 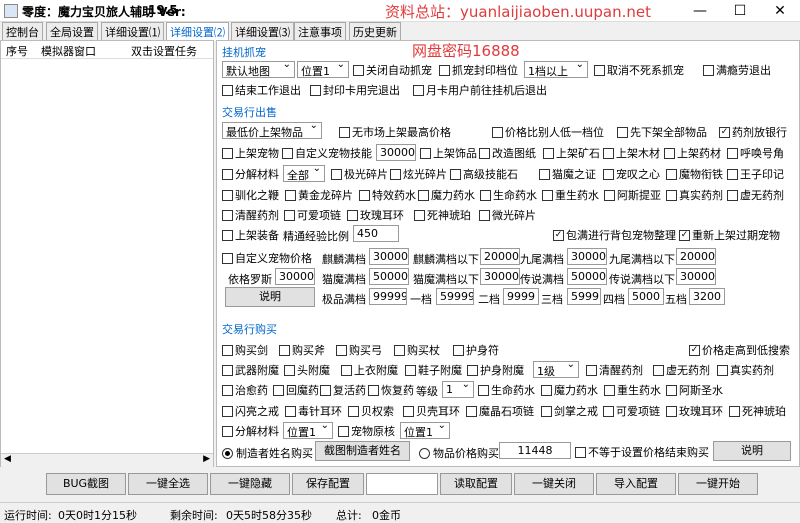 I want to click on maker-name-radio: 制造者姓名购买, so click(x=267, y=453).